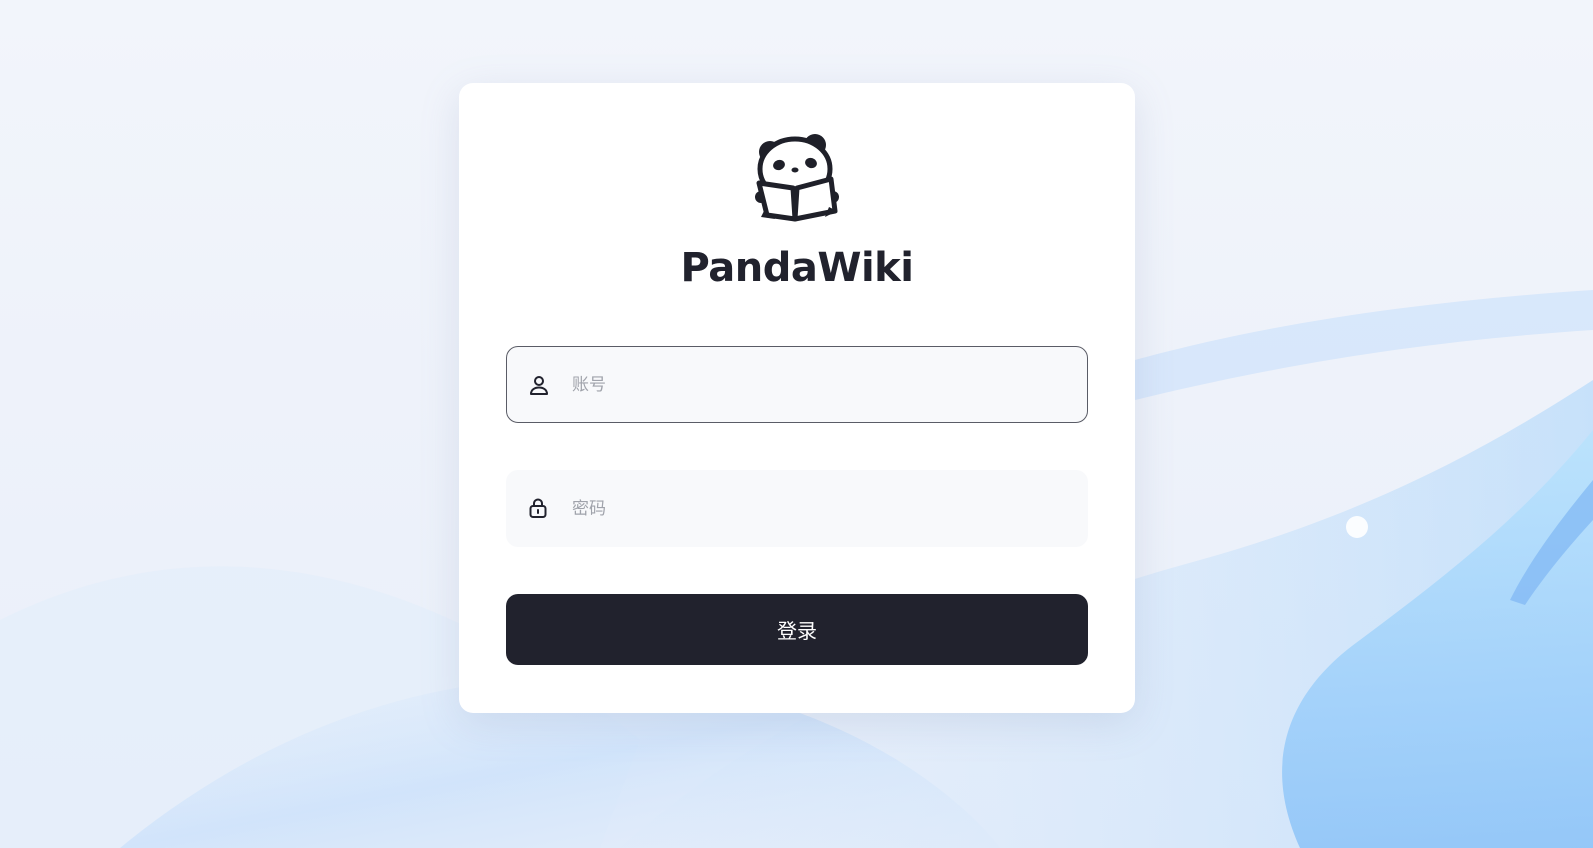 The width and height of the screenshot is (1593, 848). Describe the element at coordinates (797, 629) in the screenshot. I see `login-button: 登录` at that location.